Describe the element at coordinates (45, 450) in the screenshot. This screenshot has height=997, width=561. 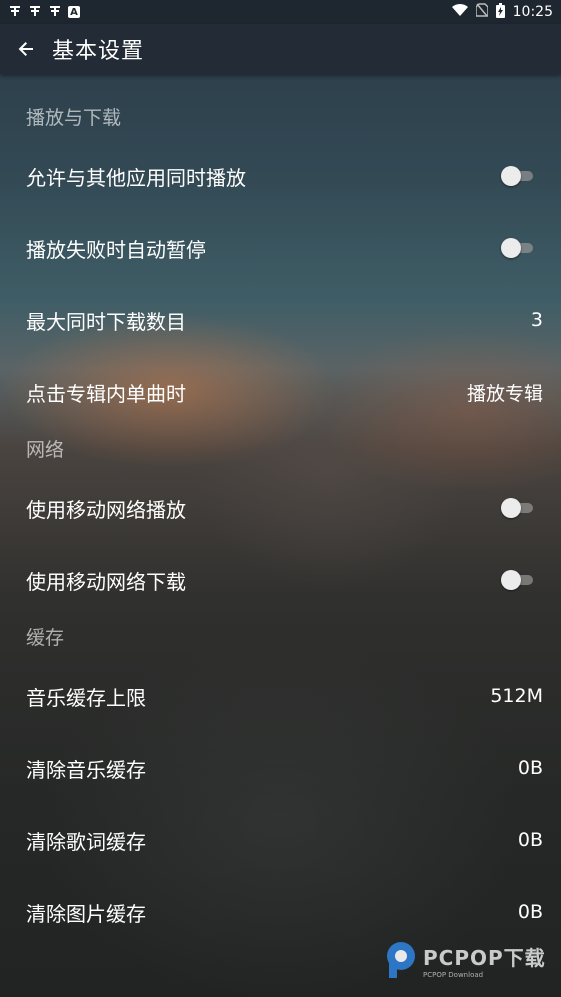
I see `section-header-network: 网络` at that location.